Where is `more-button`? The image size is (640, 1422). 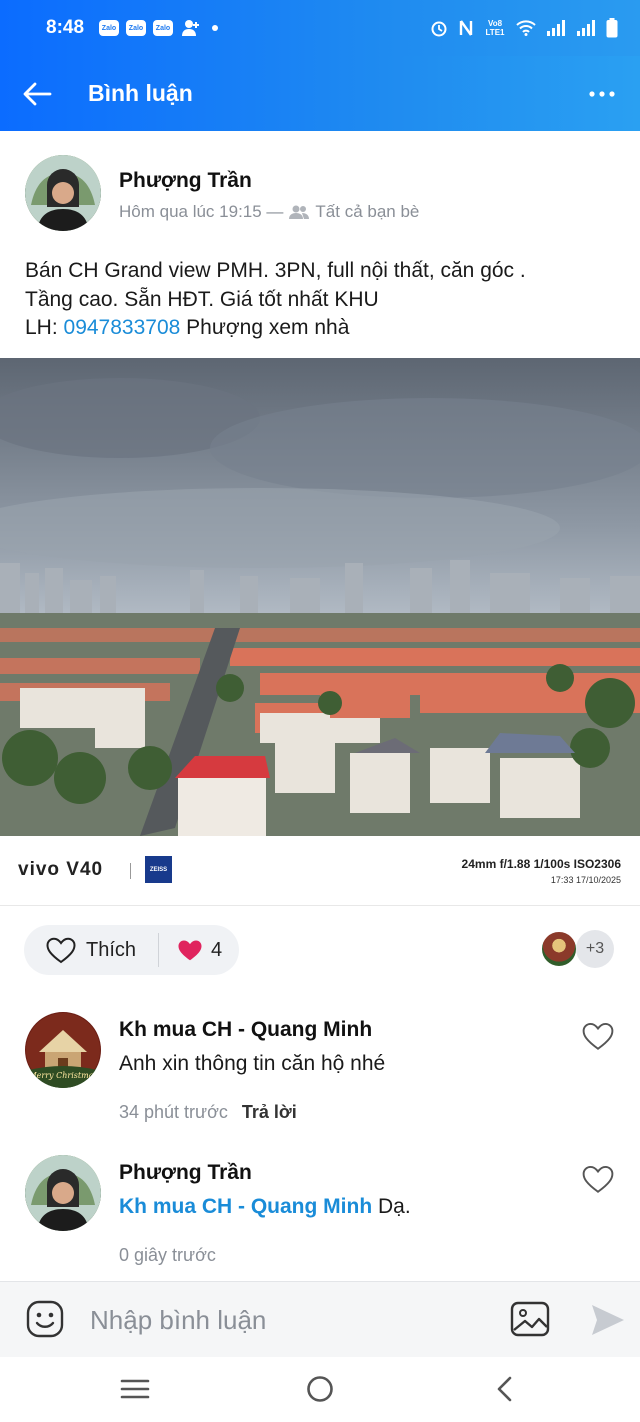 more-button is located at coordinates (602, 93).